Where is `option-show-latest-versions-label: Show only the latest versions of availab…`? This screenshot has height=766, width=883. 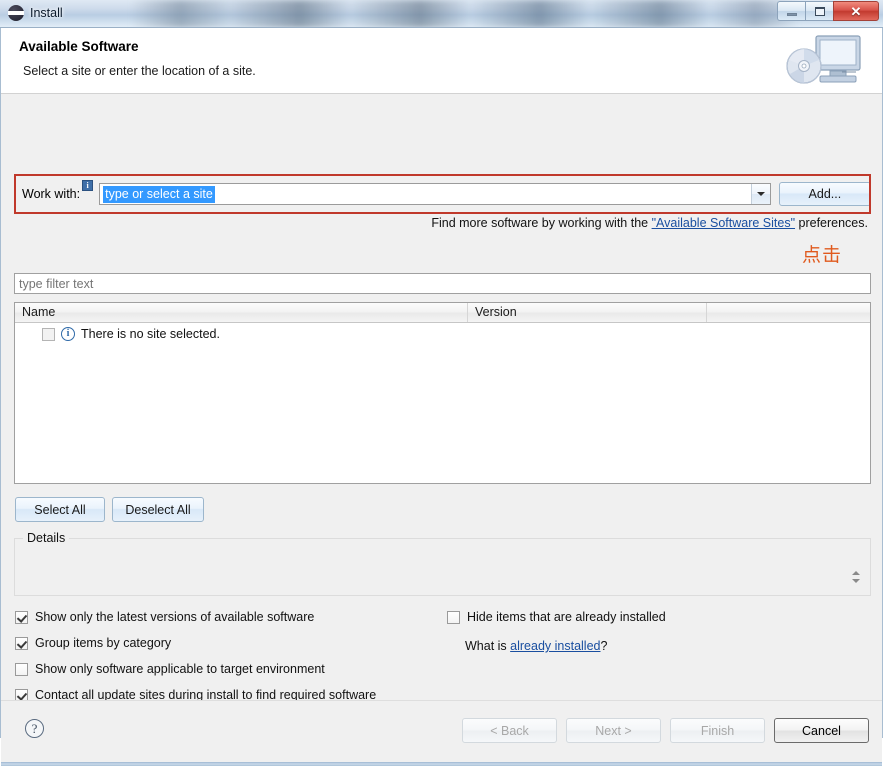
option-show-latest-versions-label: Show only the latest versions of availab… is located at coordinates (175, 617).